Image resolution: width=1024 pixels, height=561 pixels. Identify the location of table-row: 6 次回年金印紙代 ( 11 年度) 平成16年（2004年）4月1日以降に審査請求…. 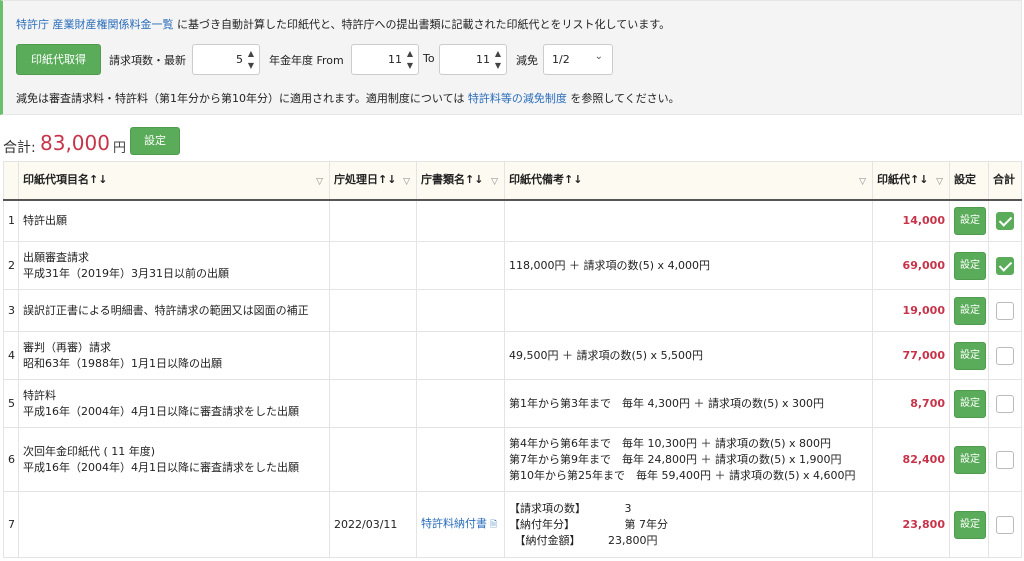
(512, 459).